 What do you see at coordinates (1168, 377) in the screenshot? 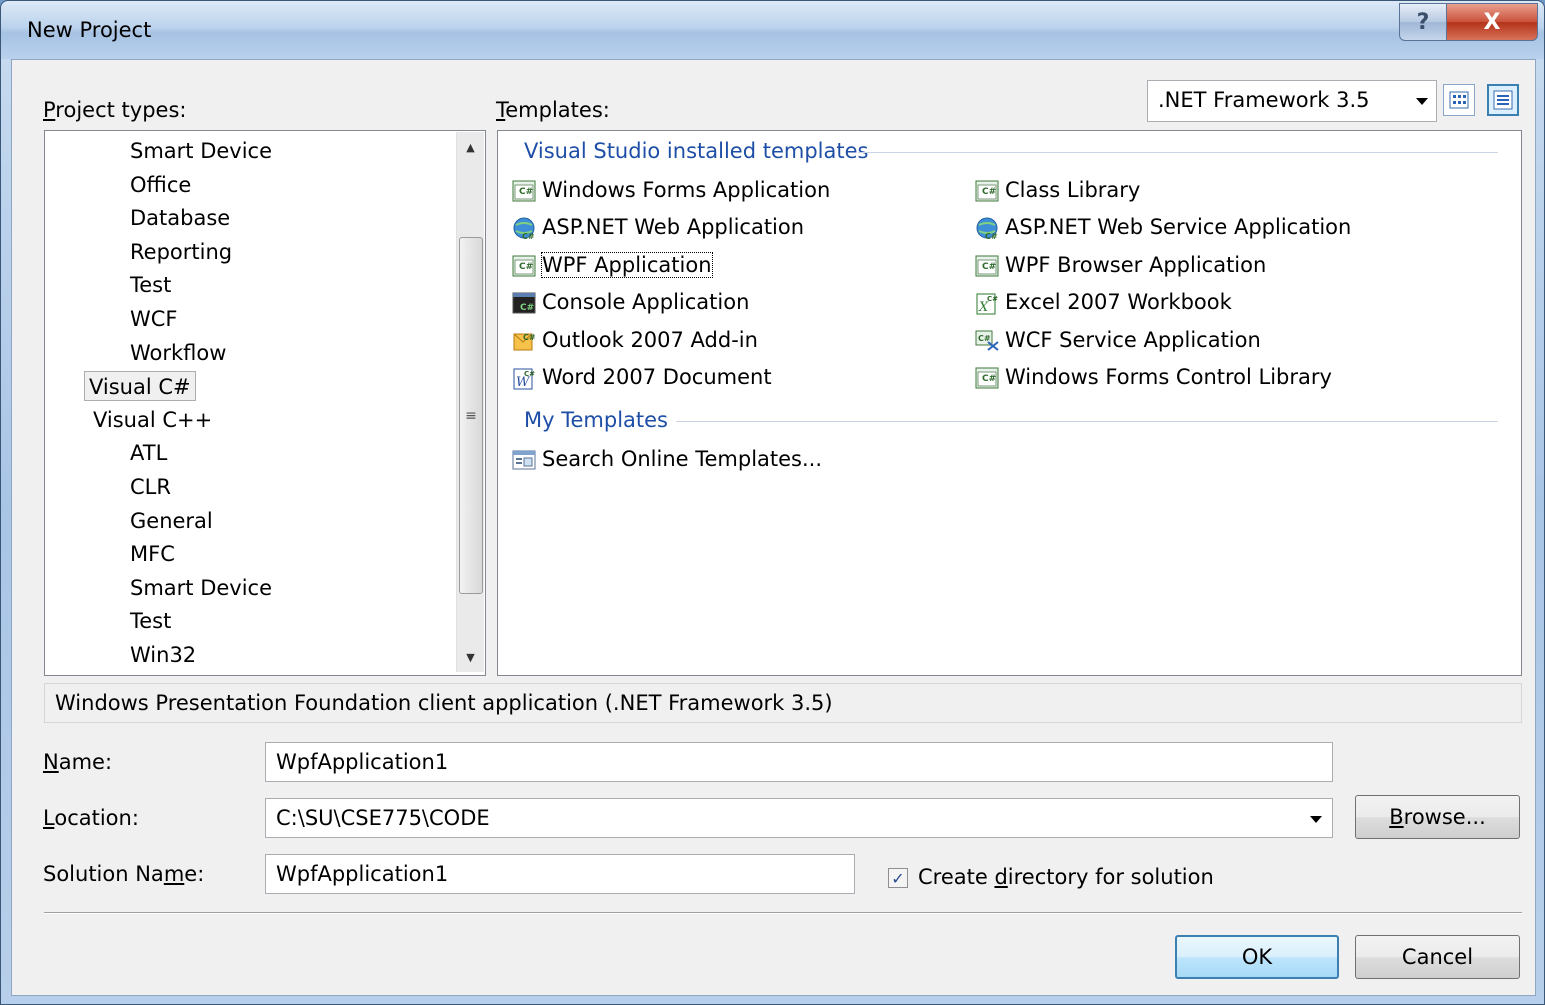
I see `template-label: Windows Forms Control Library` at bounding box center [1168, 377].